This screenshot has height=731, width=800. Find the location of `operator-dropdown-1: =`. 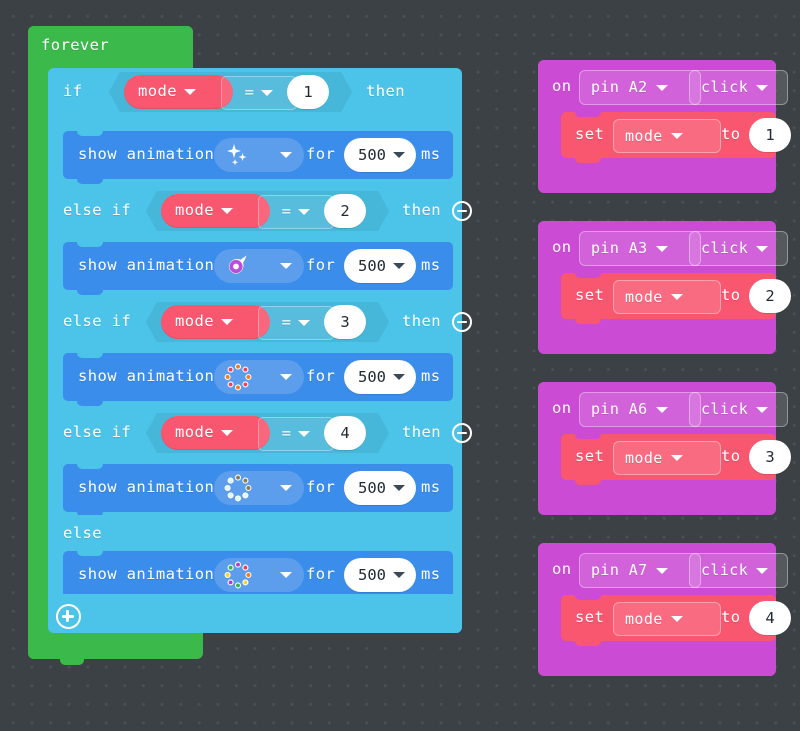

operator-dropdown-1: = is located at coordinates (296, 212).